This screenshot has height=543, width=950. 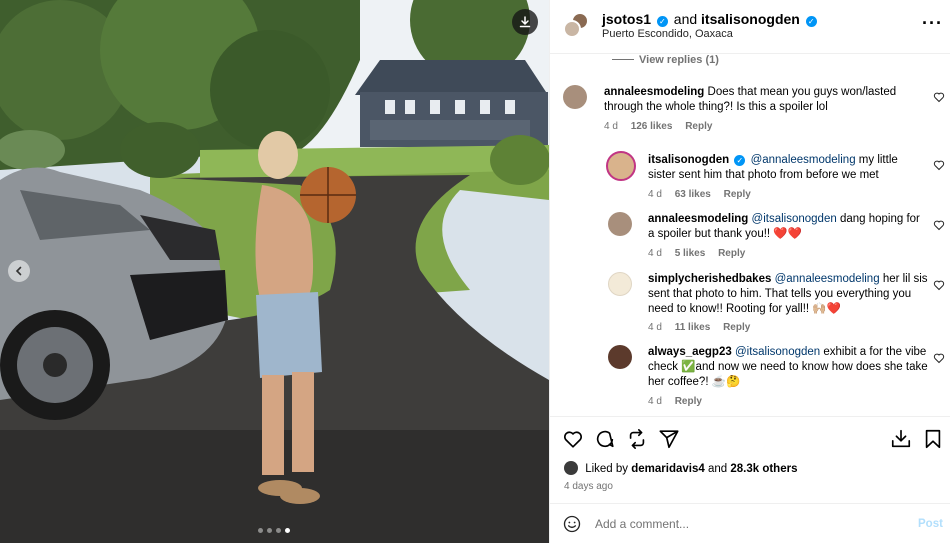 I want to click on comment-meta: 4 d 5 likes Reply, so click(x=701, y=253).